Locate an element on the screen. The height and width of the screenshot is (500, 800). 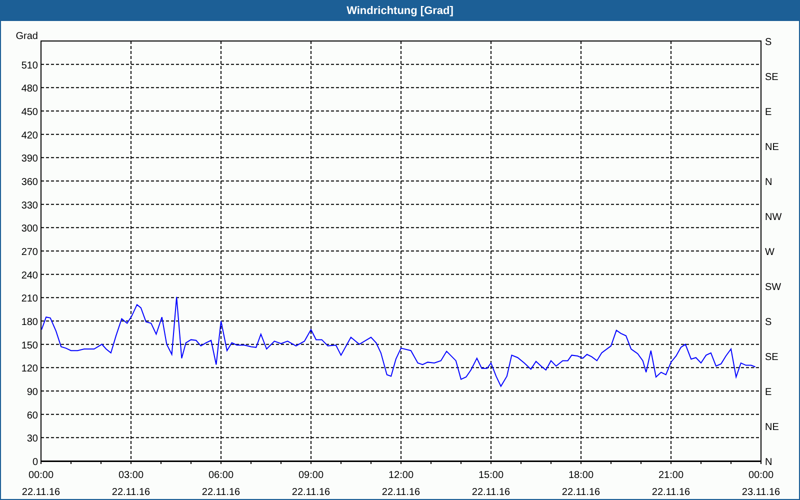
y-tick-label: 330 is located at coordinates (29, 206).